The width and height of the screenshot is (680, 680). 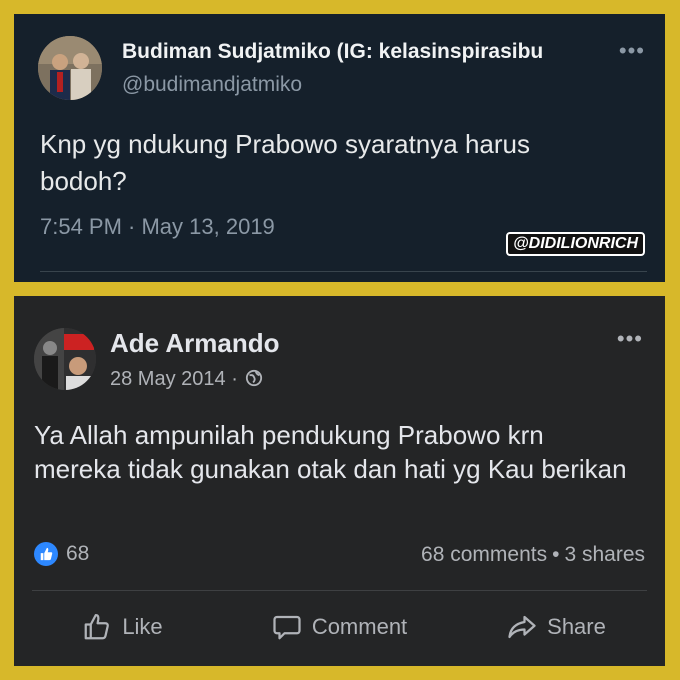 I want to click on action-bar: Like Comment Share, so click(x=339, y=627).